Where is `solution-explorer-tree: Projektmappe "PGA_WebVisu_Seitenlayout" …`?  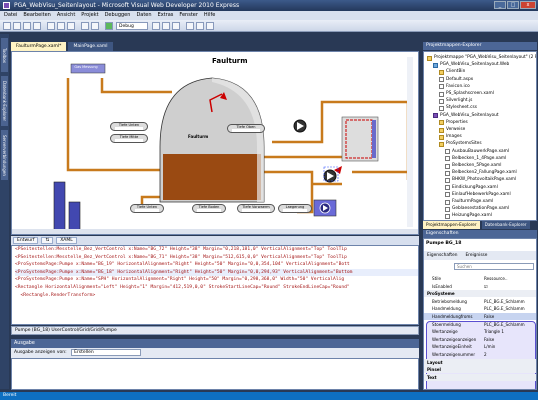 solution-explorer-tree: Projektmappe "PGA_WebVisu_Seitenlayout" … is located at coordinates (480, 136).